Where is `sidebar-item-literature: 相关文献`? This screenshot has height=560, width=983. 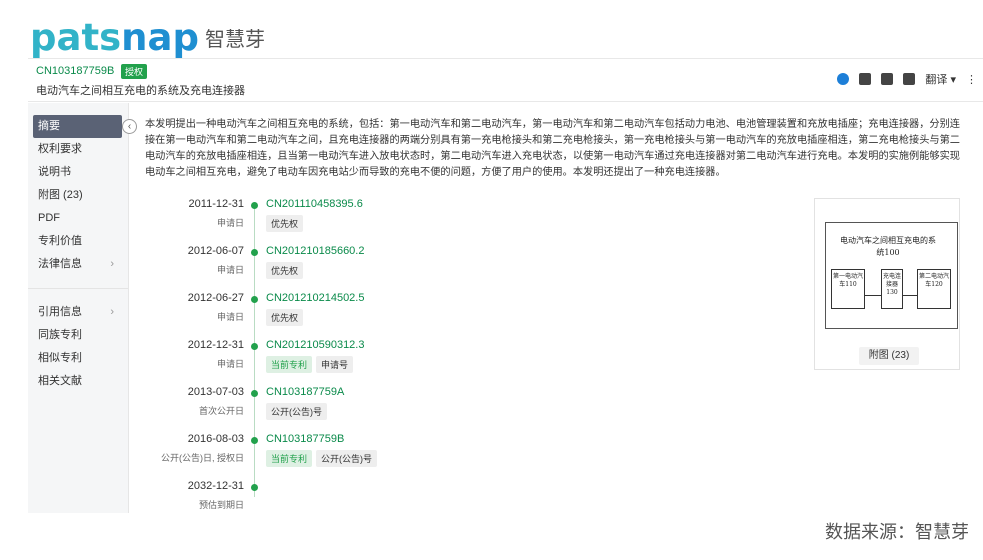
sidebar-item-literature: 相关文献 is located at coordinates (78, 381).